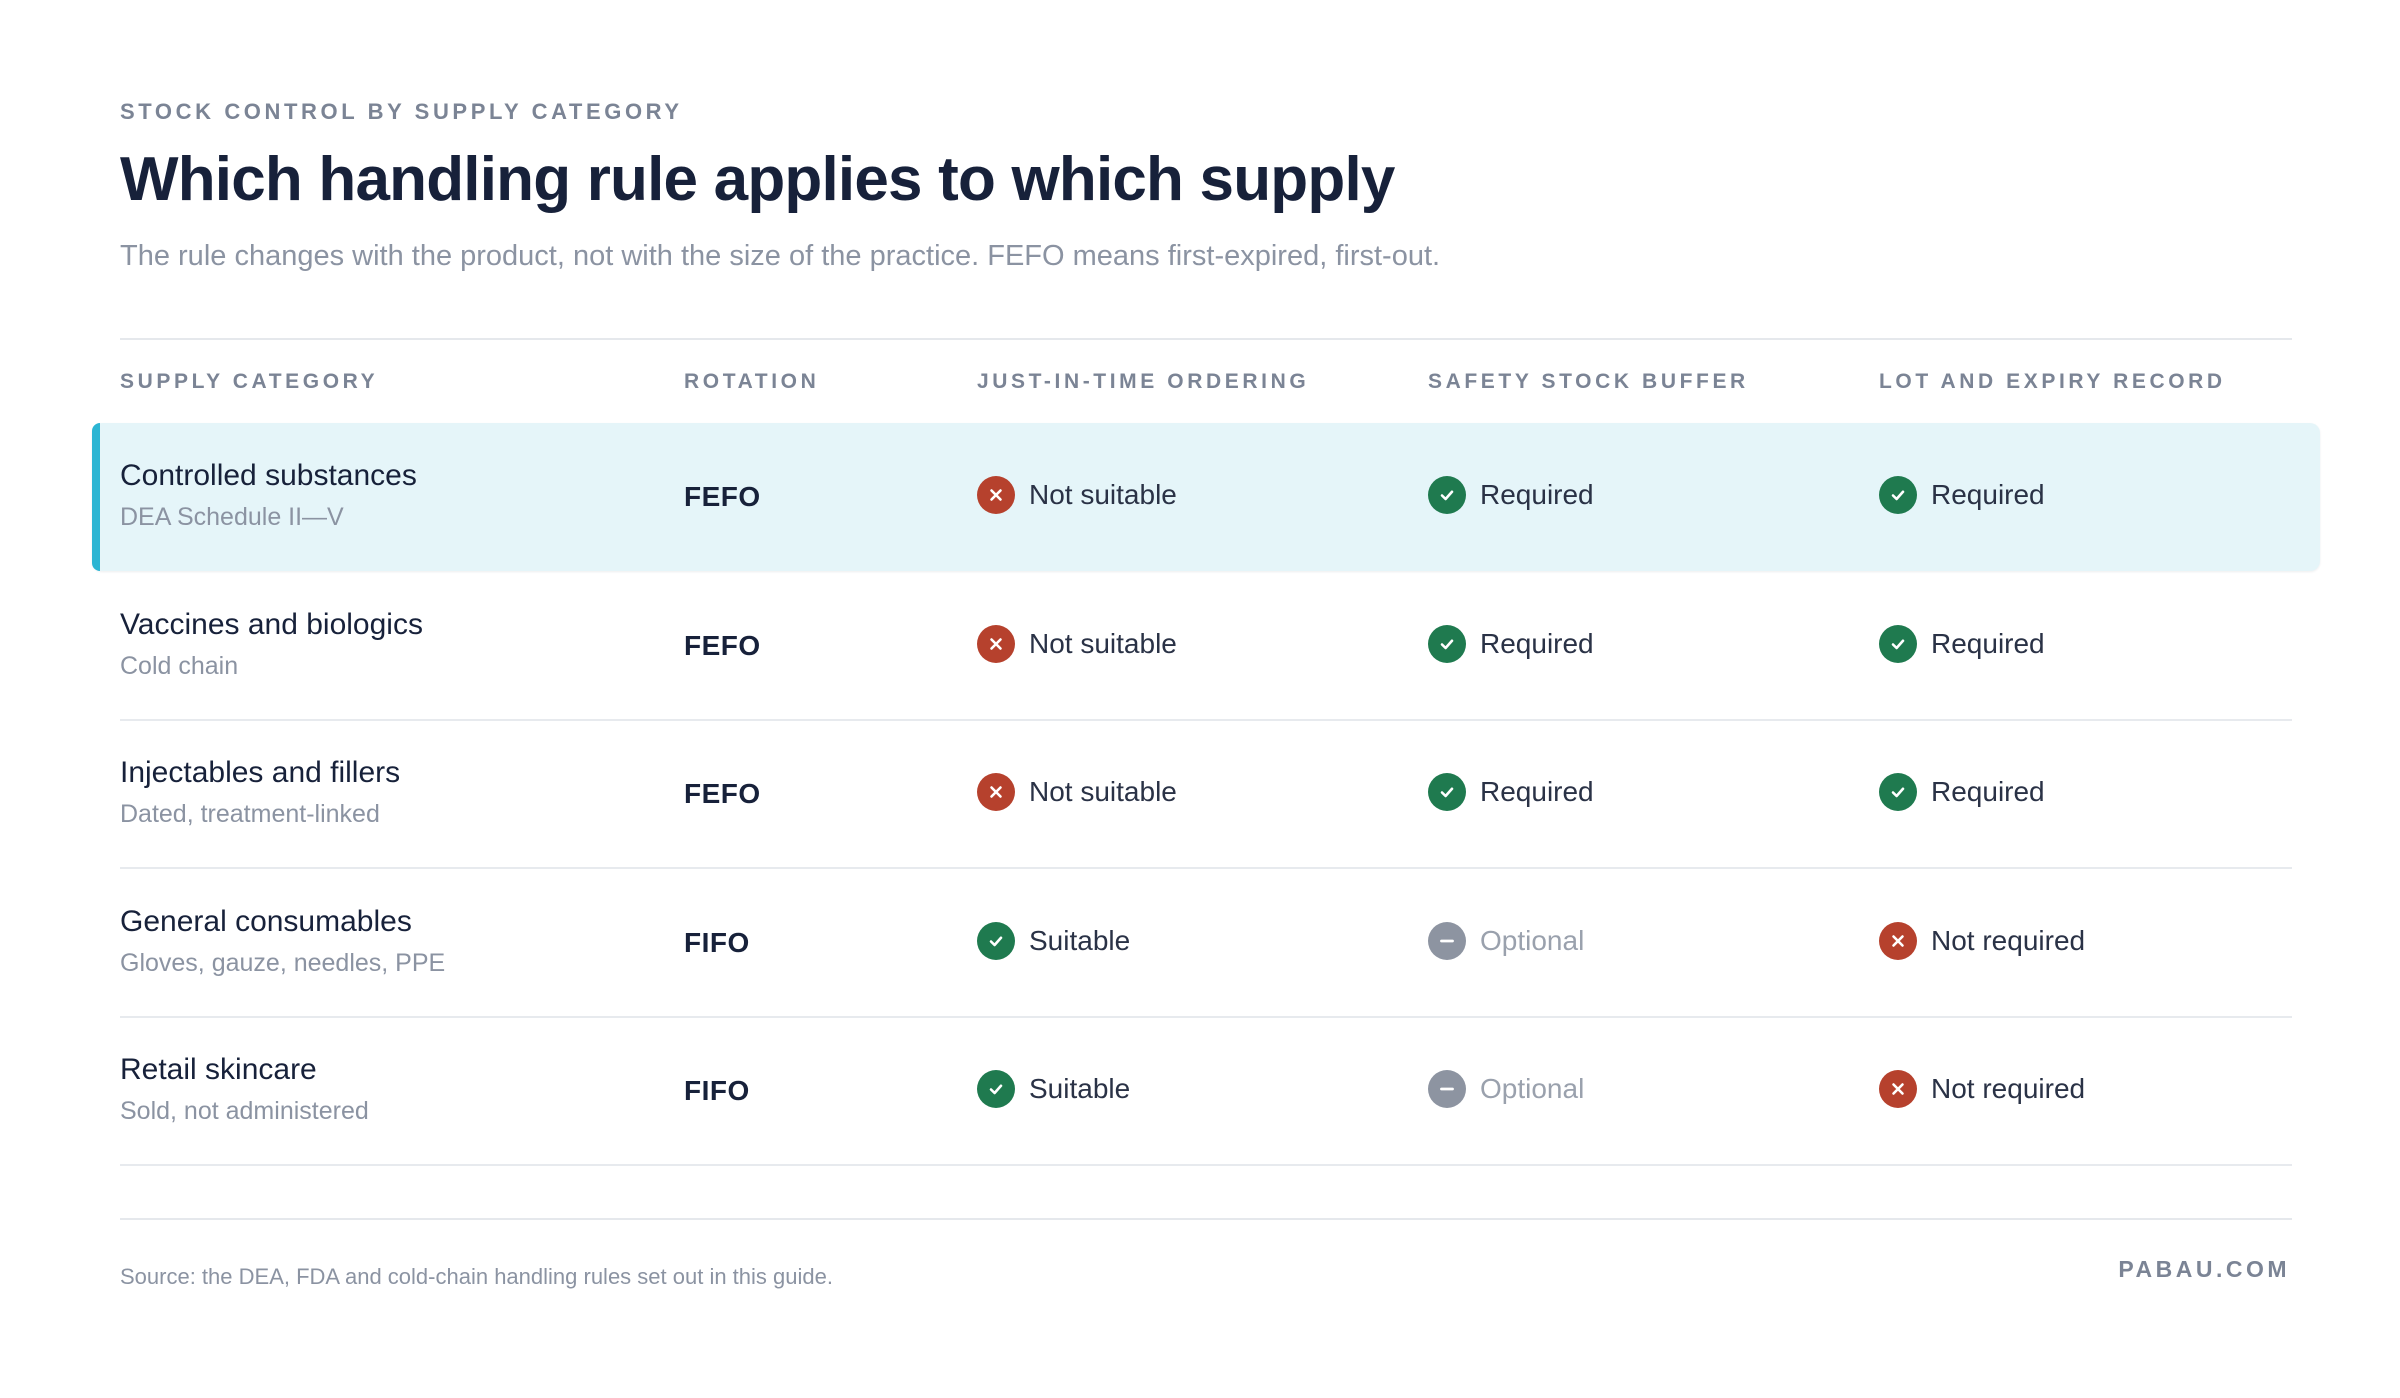 This screenshot has height=1398, width=2400. Describe the element at coordinates (283, 962) in the screenshot. I see `category-detail: Gloves, gauze, needles, PPE` at that location.